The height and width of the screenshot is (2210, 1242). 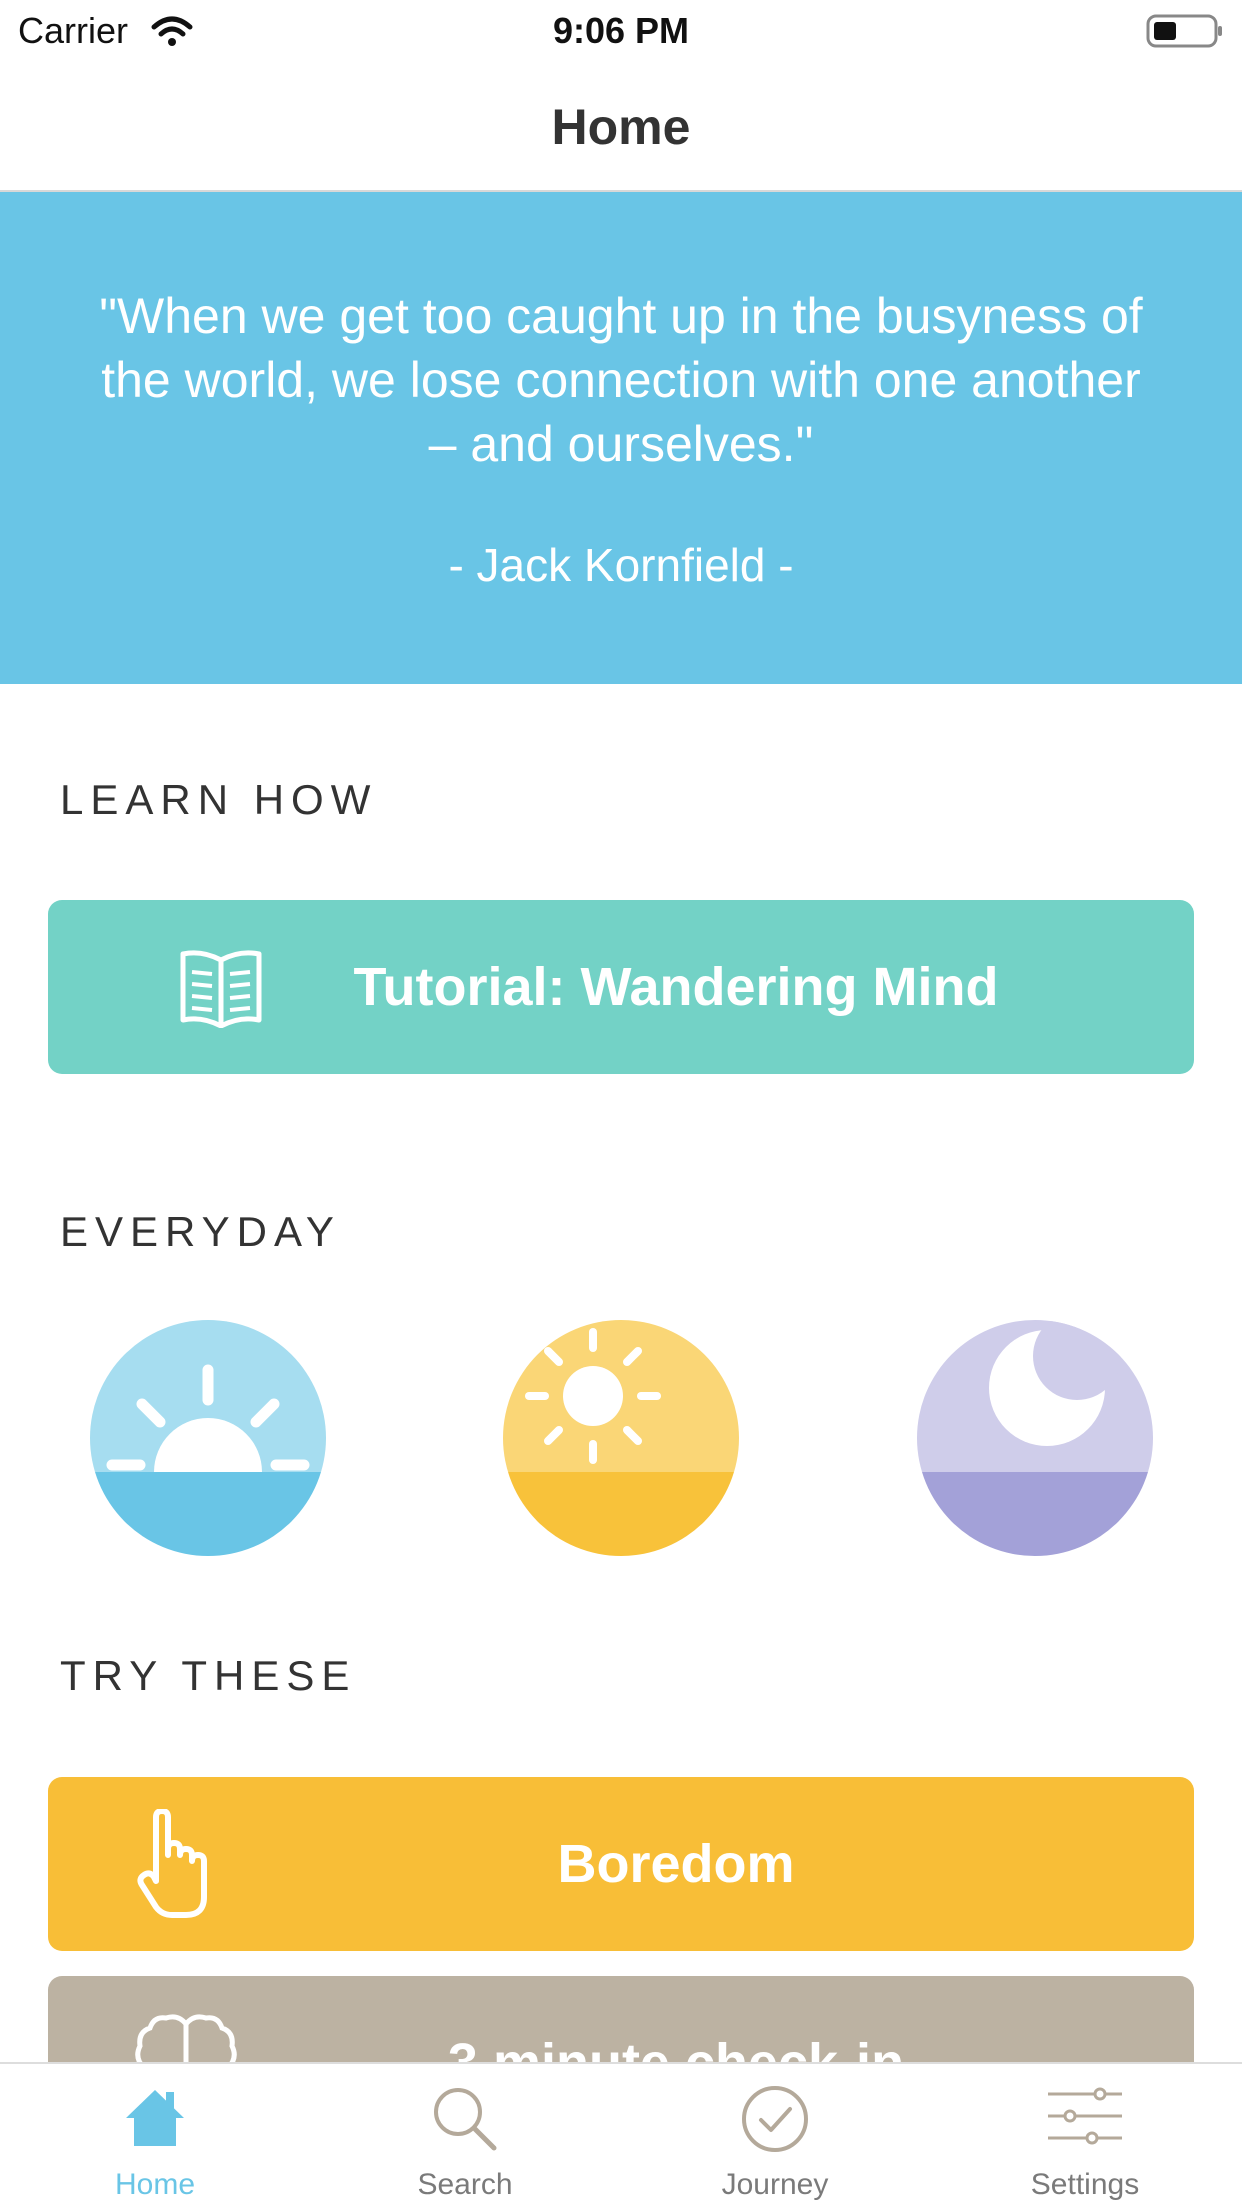 I want to click on sun-icon, so click(x=621, y=1438).